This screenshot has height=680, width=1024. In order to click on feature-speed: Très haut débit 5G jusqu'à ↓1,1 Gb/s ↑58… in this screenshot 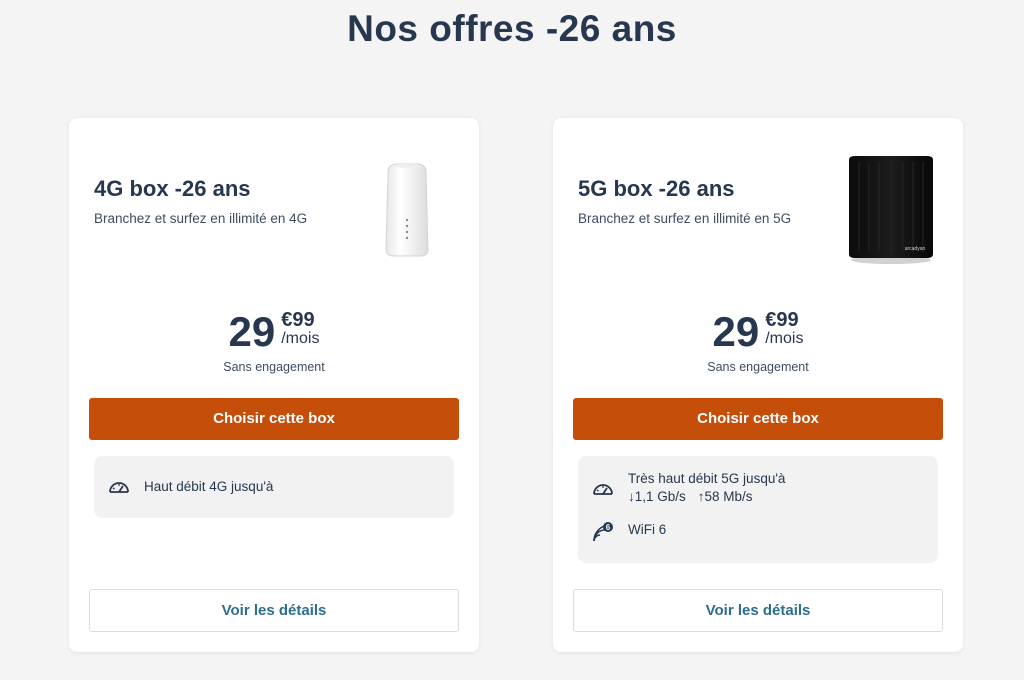, I will do `click(688, 488)`.